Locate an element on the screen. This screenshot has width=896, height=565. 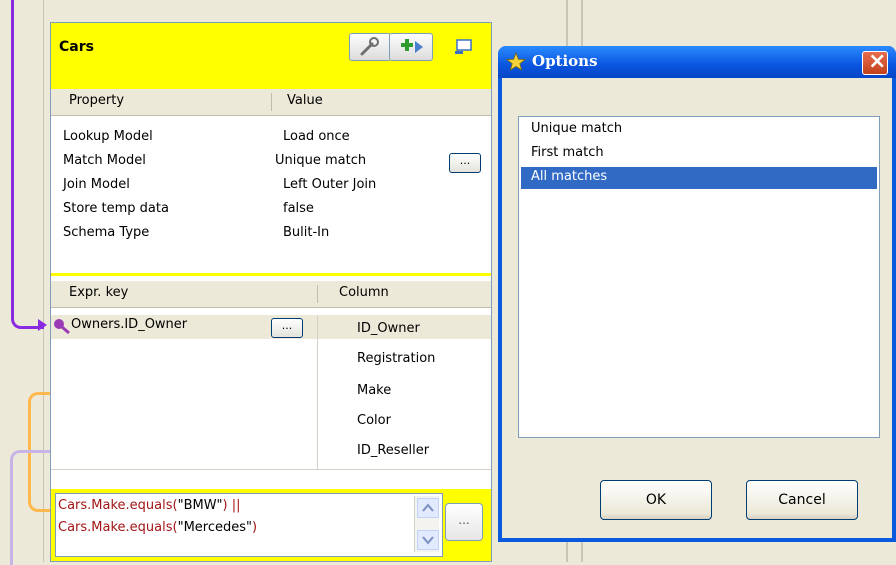
scroll-up-icon is located at coordinates (428, 508).